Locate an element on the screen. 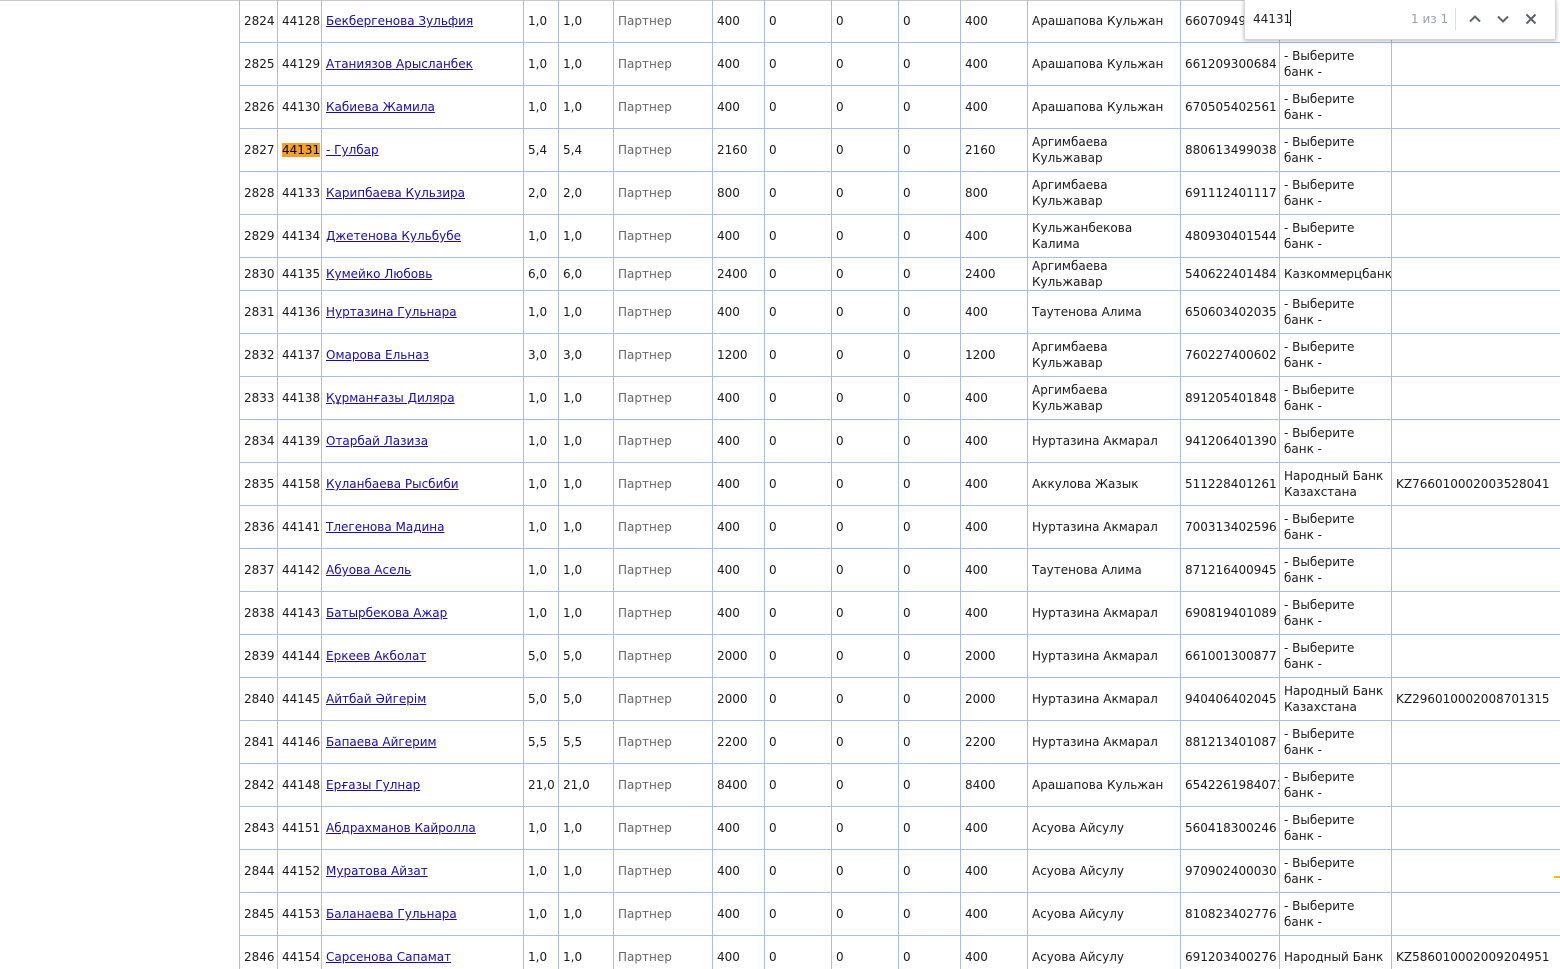  partner-name-link: Абуова Асель is located at coordinates (368, 570).